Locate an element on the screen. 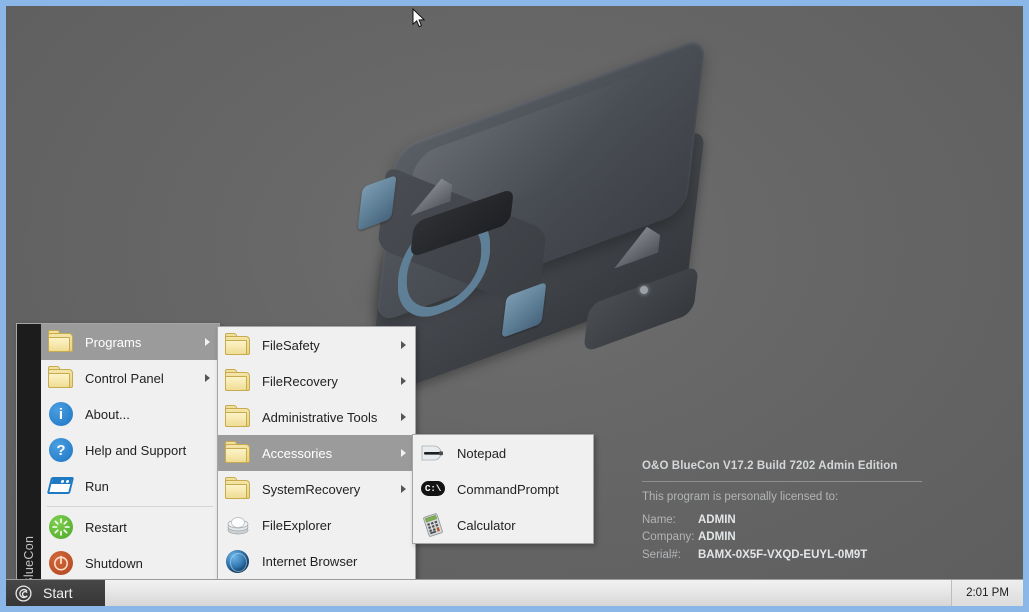 The image size is (1029, 612). menu-item-shutdown: Shutdown is located at coordinates (130, 563).